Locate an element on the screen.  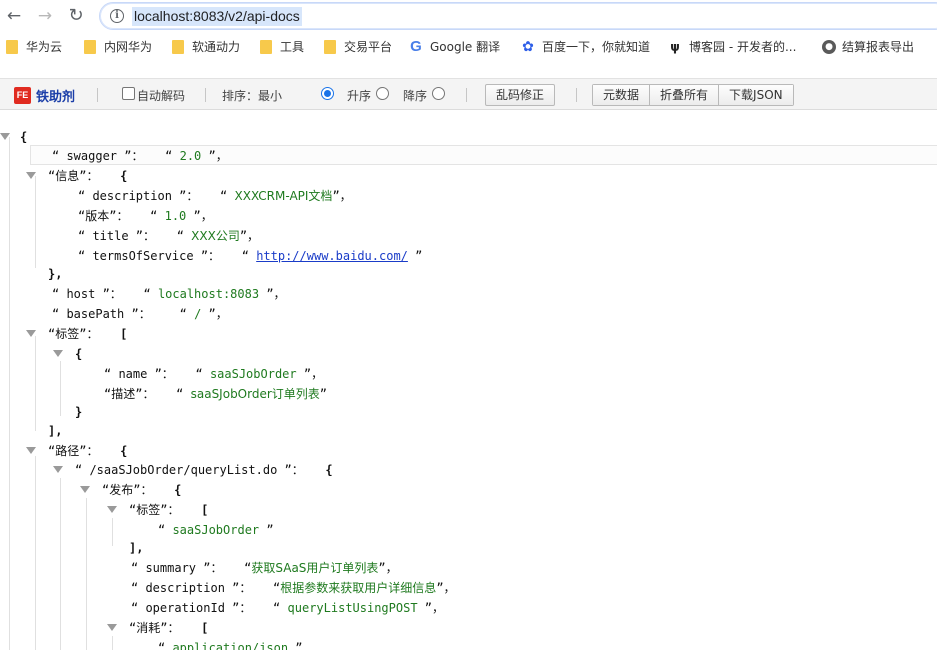
bookmark-label: 华为云 is located at coordinates (44, 47).